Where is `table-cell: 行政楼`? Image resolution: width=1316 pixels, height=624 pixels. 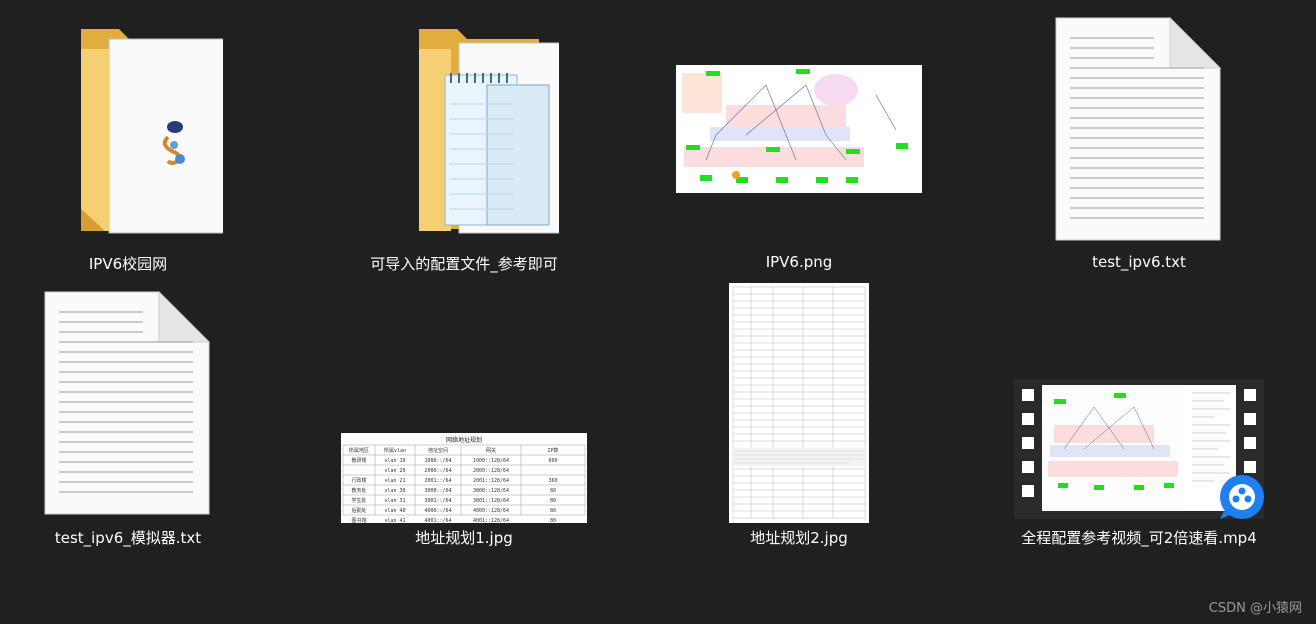
table-cell: 行政楼 is located at coordinates (358, 480).